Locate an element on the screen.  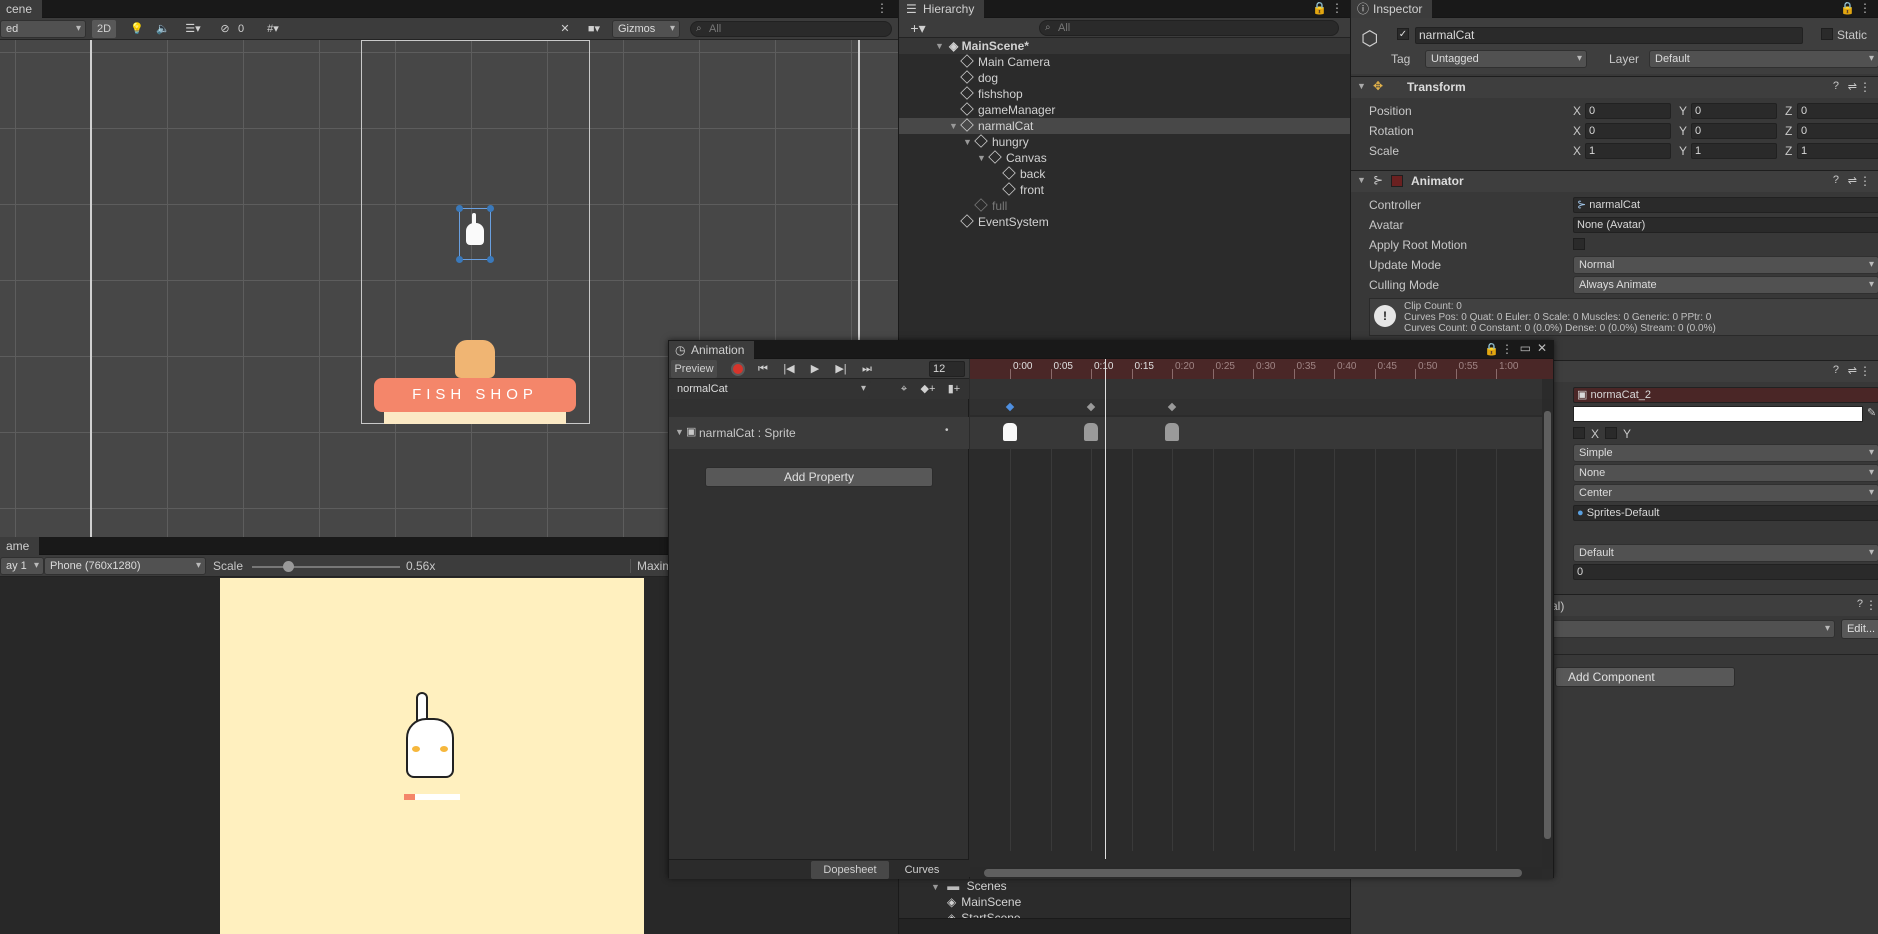
effects-icon: ☰▾ is located at coordinates (193, 29).